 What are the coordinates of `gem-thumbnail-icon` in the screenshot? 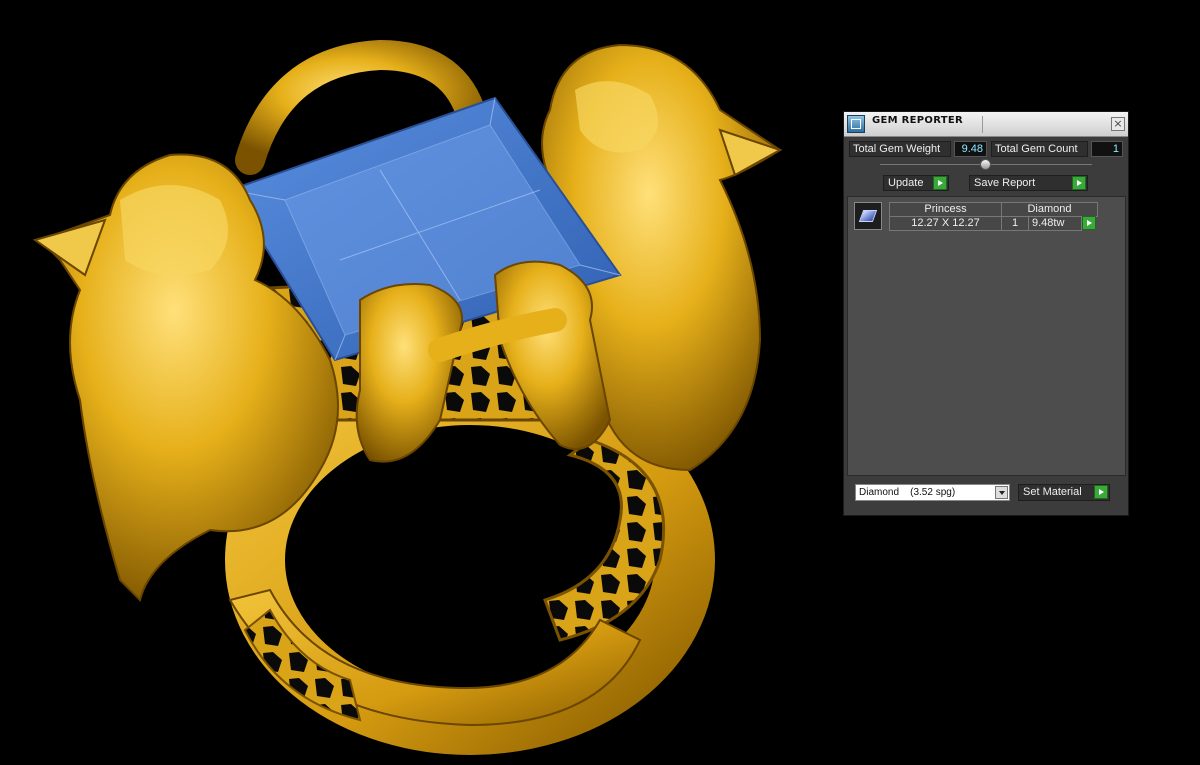 It's located at (868, 216).